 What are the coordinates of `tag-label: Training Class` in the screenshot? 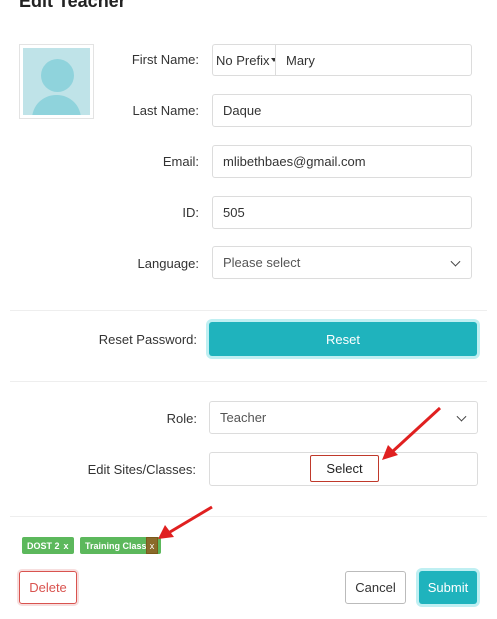 It's located at (116, 545).